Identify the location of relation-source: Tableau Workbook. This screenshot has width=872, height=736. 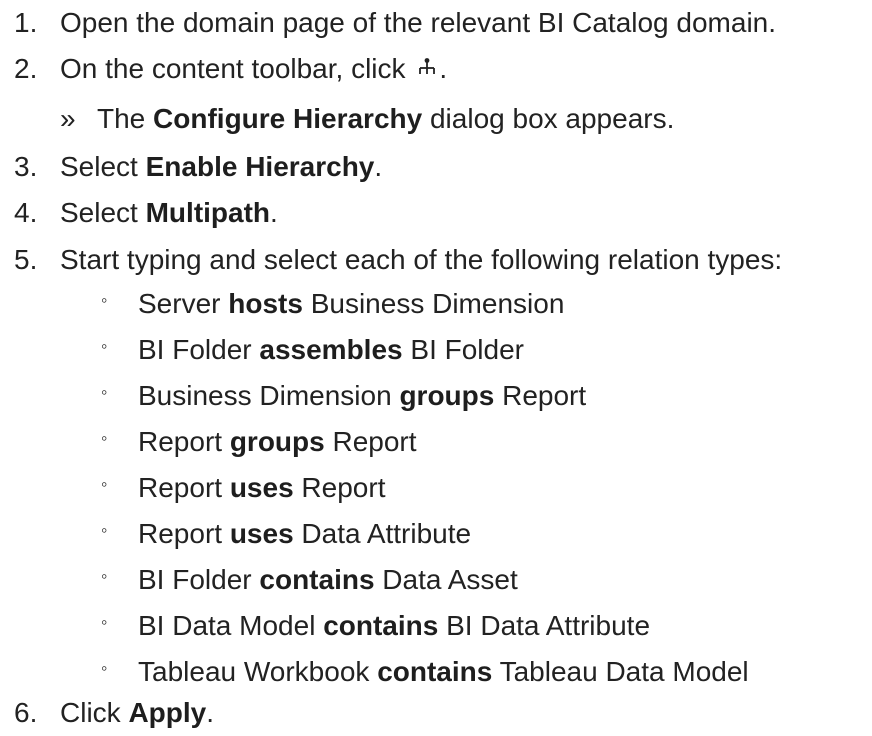
(258, 671).